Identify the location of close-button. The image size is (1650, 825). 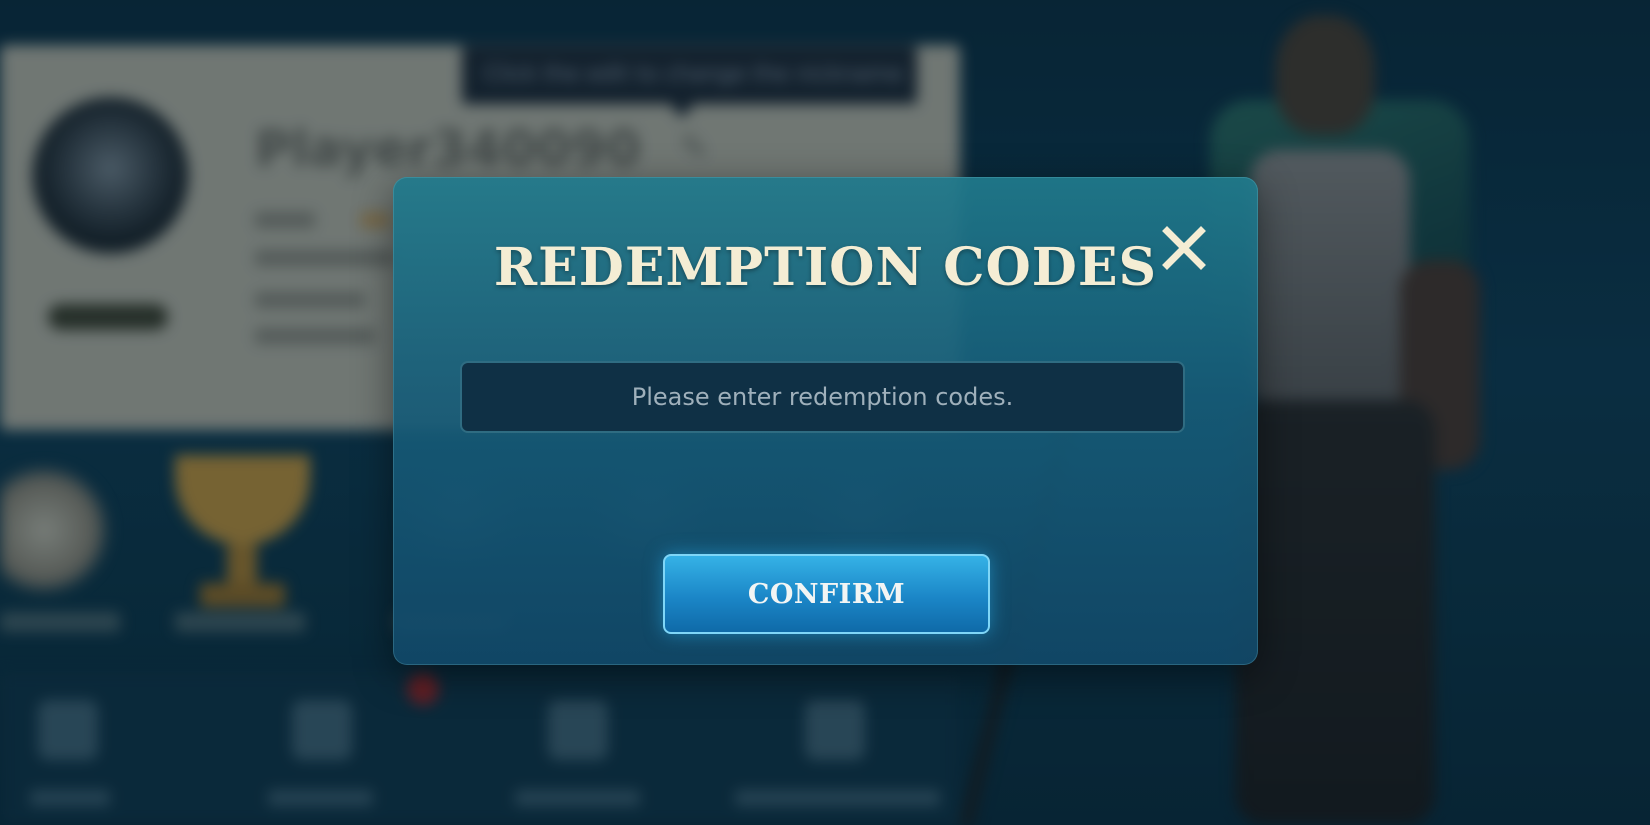
(1184, 248).